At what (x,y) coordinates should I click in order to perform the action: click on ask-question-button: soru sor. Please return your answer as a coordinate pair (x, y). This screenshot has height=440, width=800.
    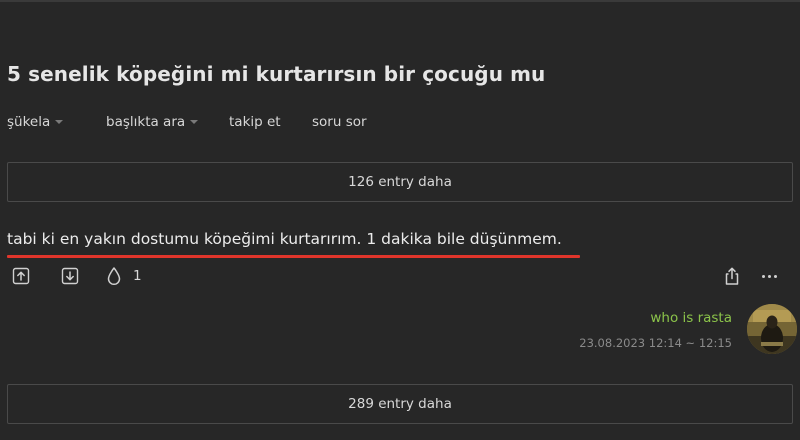
    Looking at the image, I should click on (339, 122).